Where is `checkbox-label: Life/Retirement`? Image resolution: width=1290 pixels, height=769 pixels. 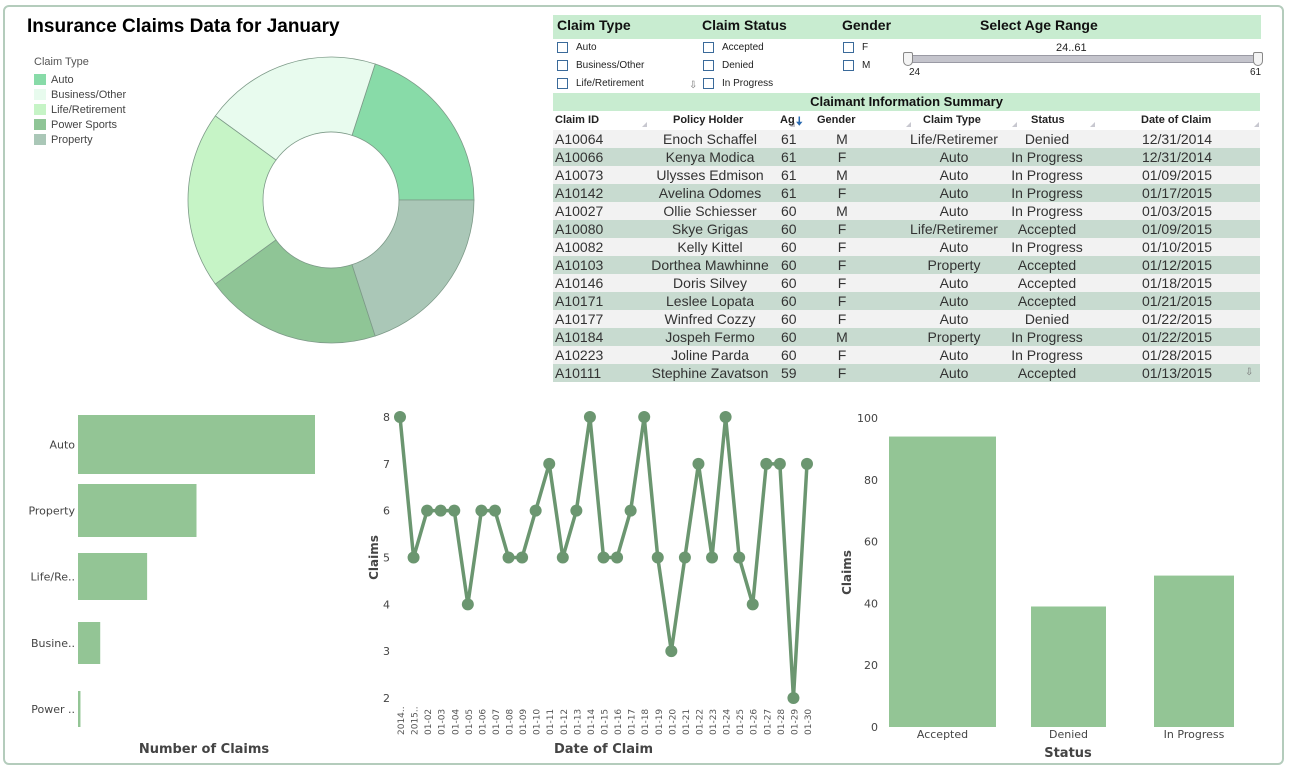
checkbox-label: Life/Retirement is located at coordinates (610, 83).